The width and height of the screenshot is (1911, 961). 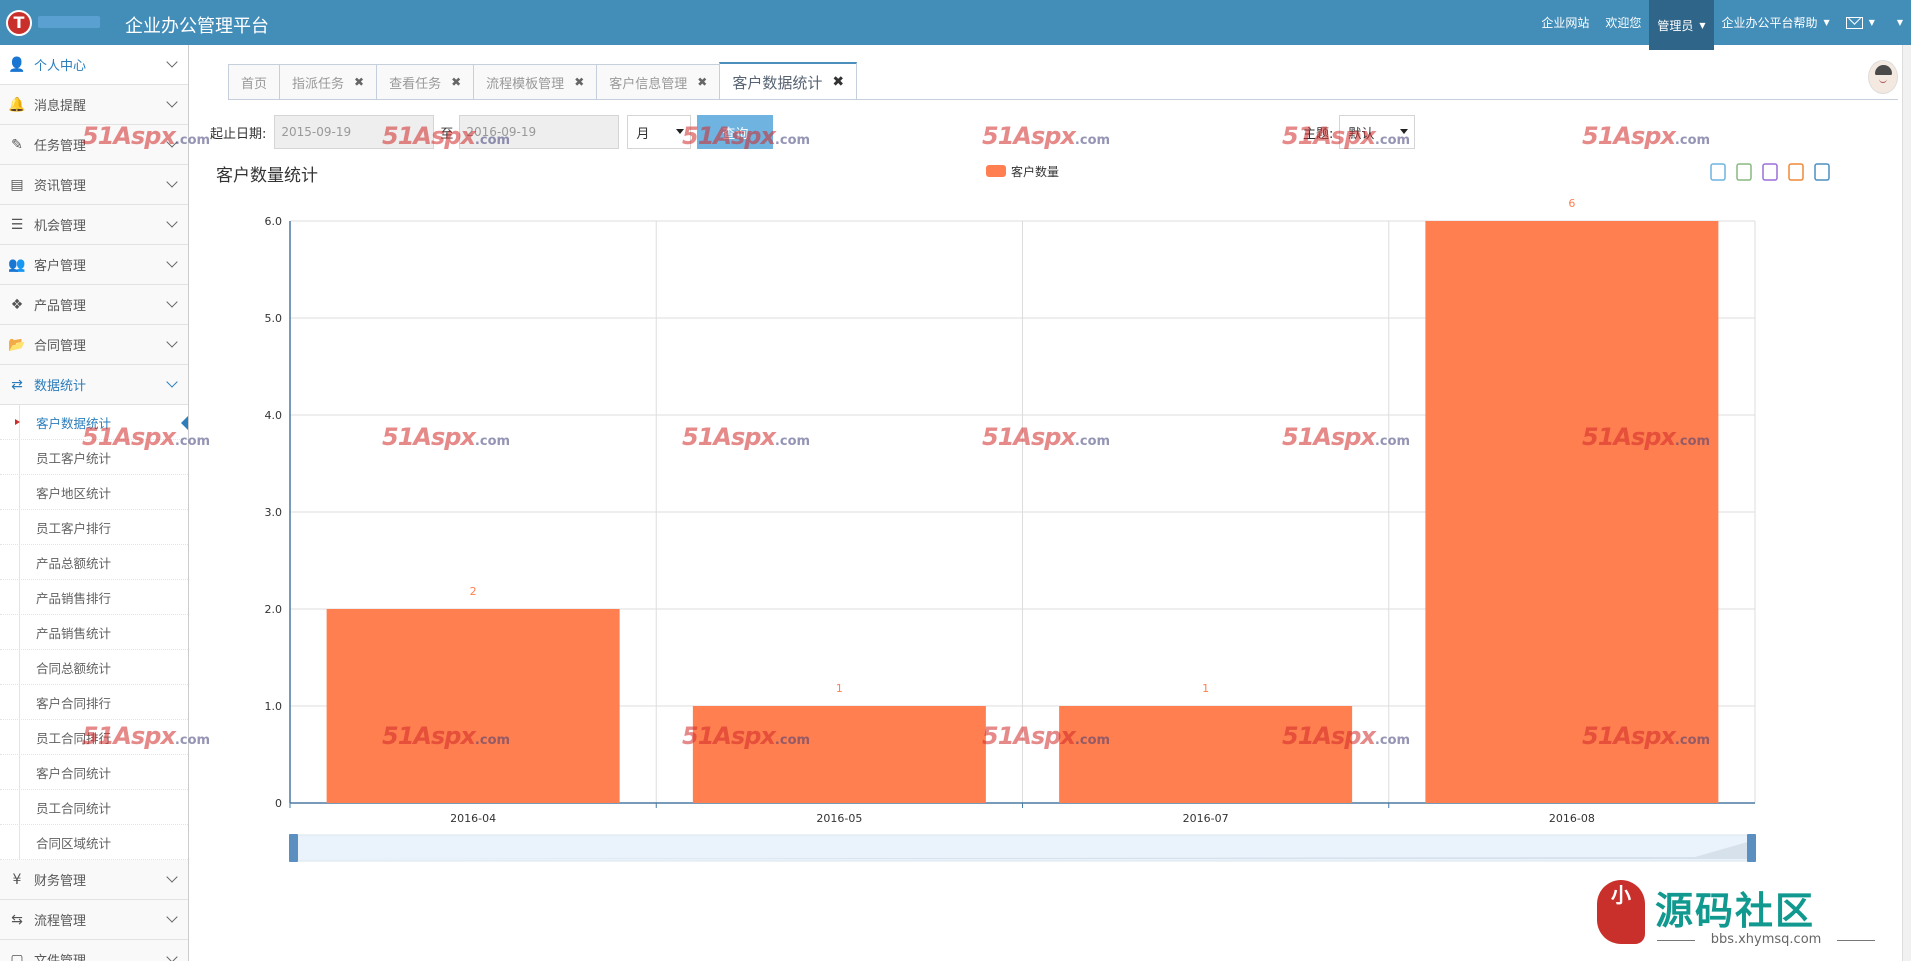 I want to click on save-image-icon, so click(x=1822, y=172).